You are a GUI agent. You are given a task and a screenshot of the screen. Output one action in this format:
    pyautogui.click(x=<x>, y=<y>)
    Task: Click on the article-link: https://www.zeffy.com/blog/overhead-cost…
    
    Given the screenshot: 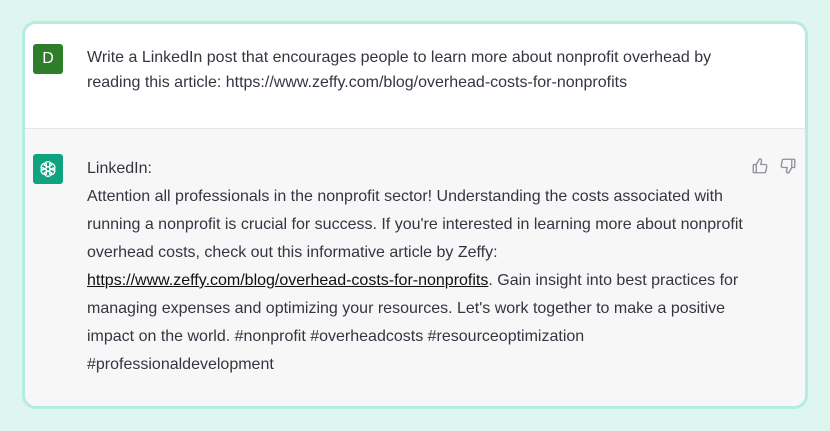 What is the action you would take?
    pyautogui.click(x=287, y=280)
    